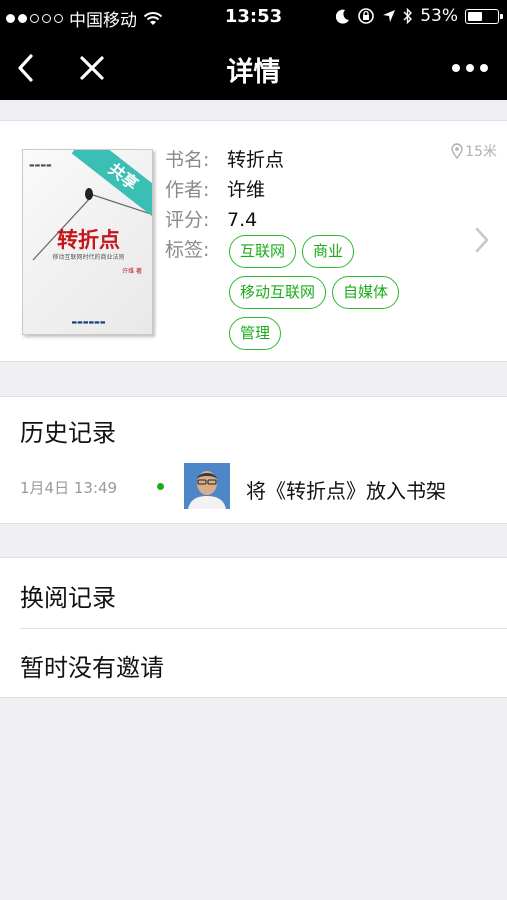 This screenshot has height=900, width=507. What do you see at coordinates (481, 152) in the screenshot?
I see `distance-label: 15米` at bounding box center [481, 152].